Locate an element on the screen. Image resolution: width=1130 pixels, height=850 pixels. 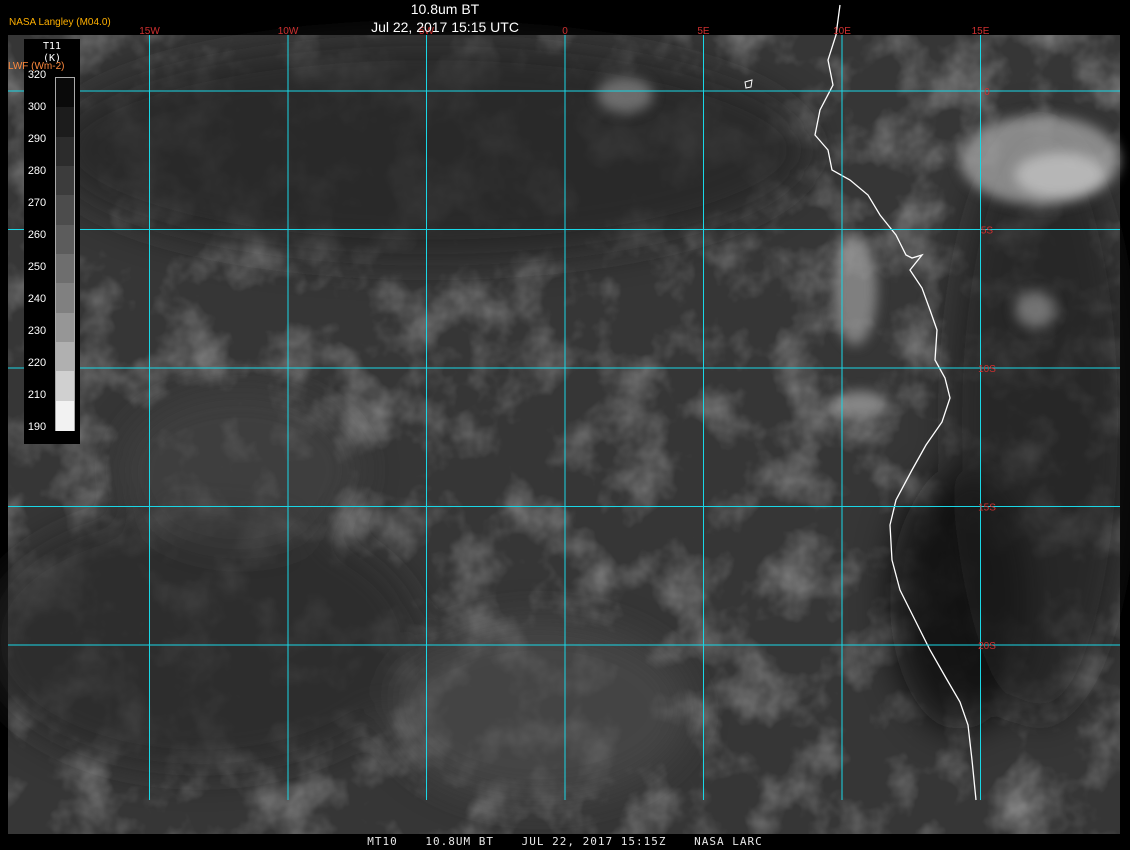
footer-datetime: JUL 22, 2017 15:15Z is located at coordinates (594, 841).